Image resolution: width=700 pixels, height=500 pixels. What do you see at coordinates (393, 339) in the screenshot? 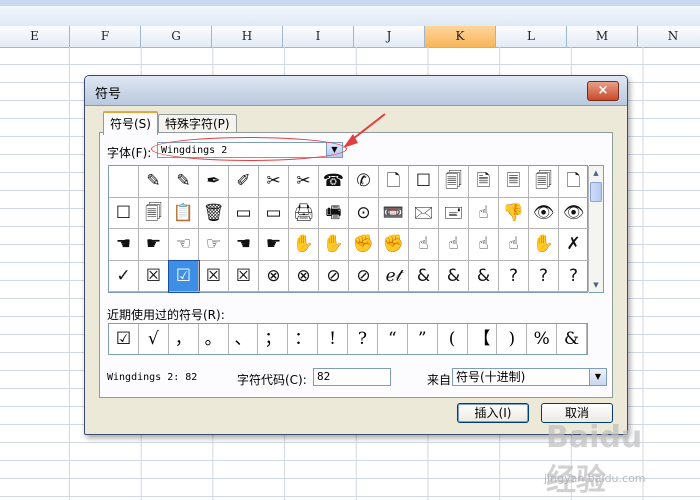
I see `recent-symbol-cell: “` at bounding box center [393, 339].